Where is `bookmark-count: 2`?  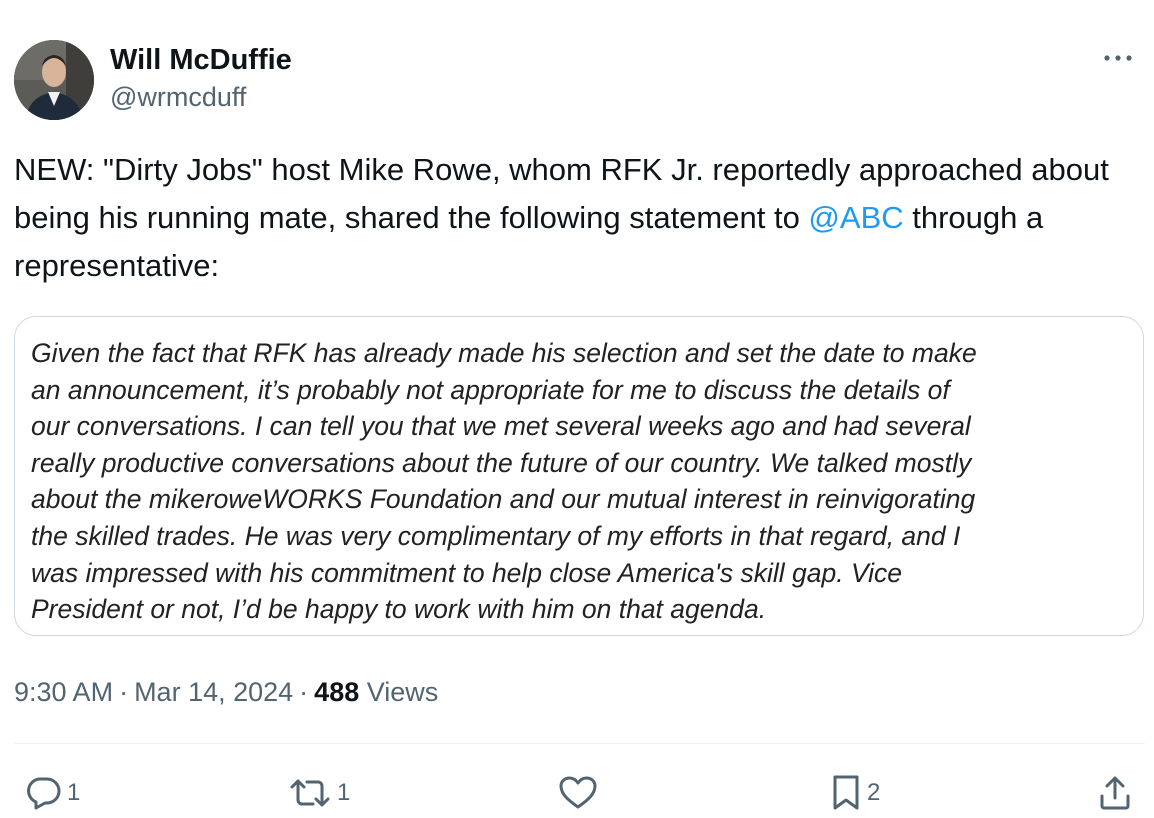 bookmark-count: 2 is located at coordinates (874, 792).